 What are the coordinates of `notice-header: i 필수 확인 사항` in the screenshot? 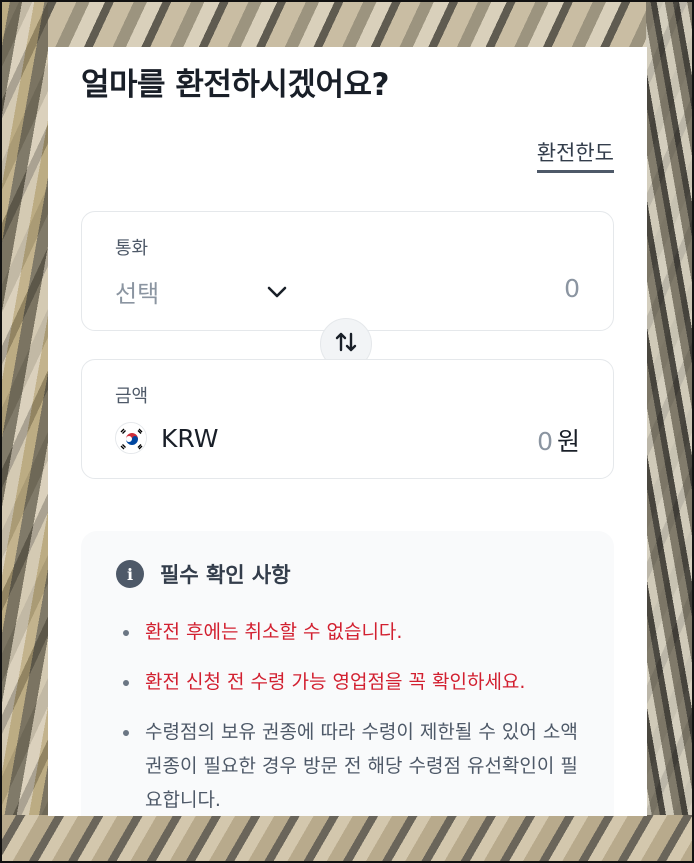 It's located at (203, 574).